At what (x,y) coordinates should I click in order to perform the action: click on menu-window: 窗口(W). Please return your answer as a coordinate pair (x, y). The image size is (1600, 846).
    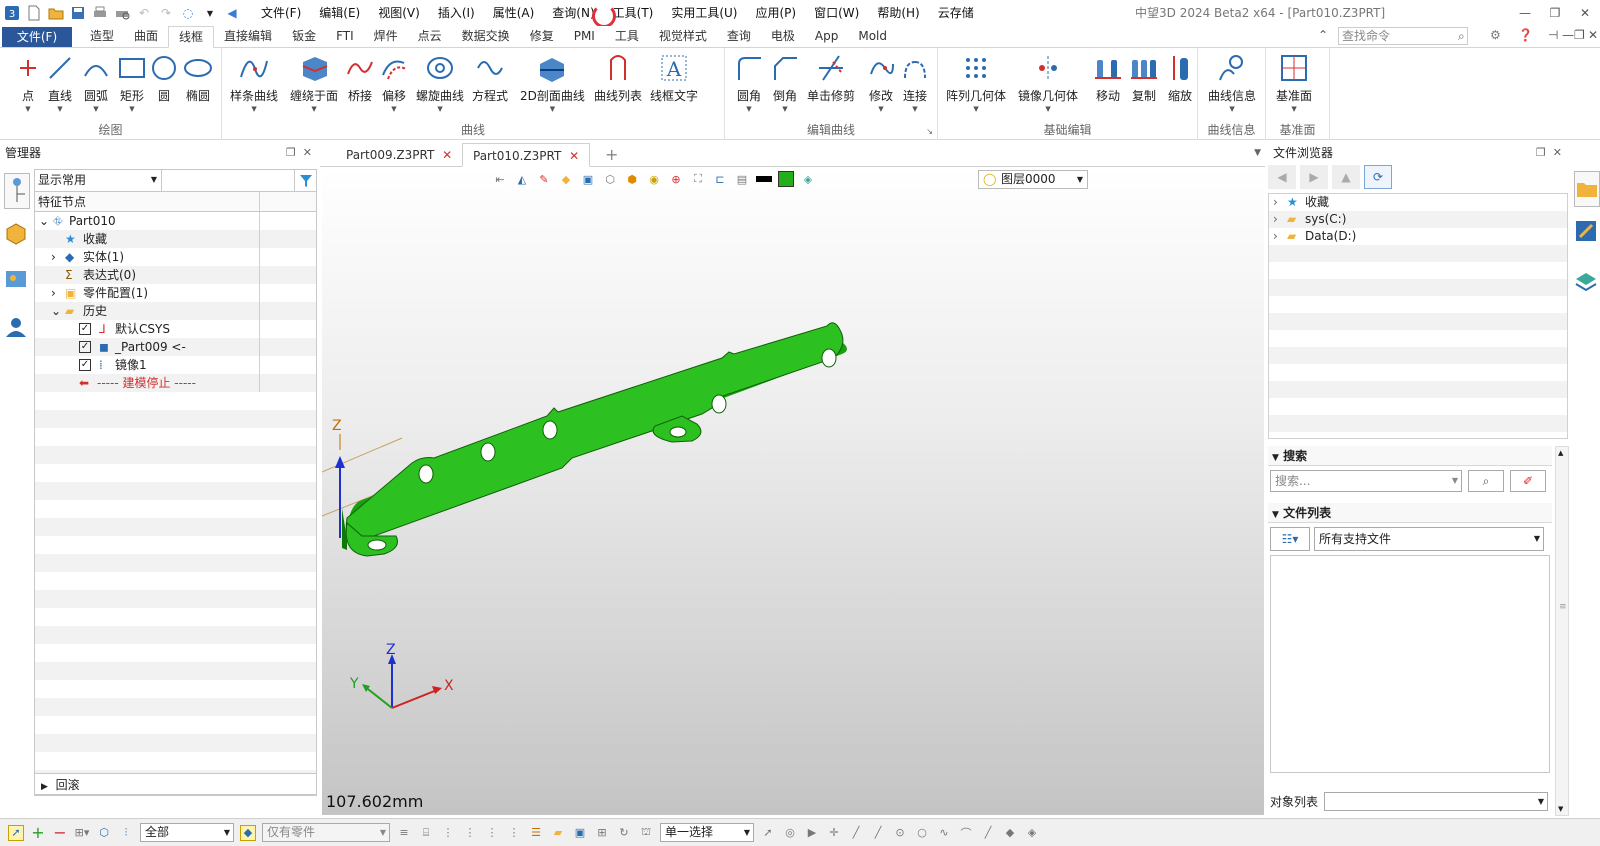
    Looking at the image, I should click on (836, 13).